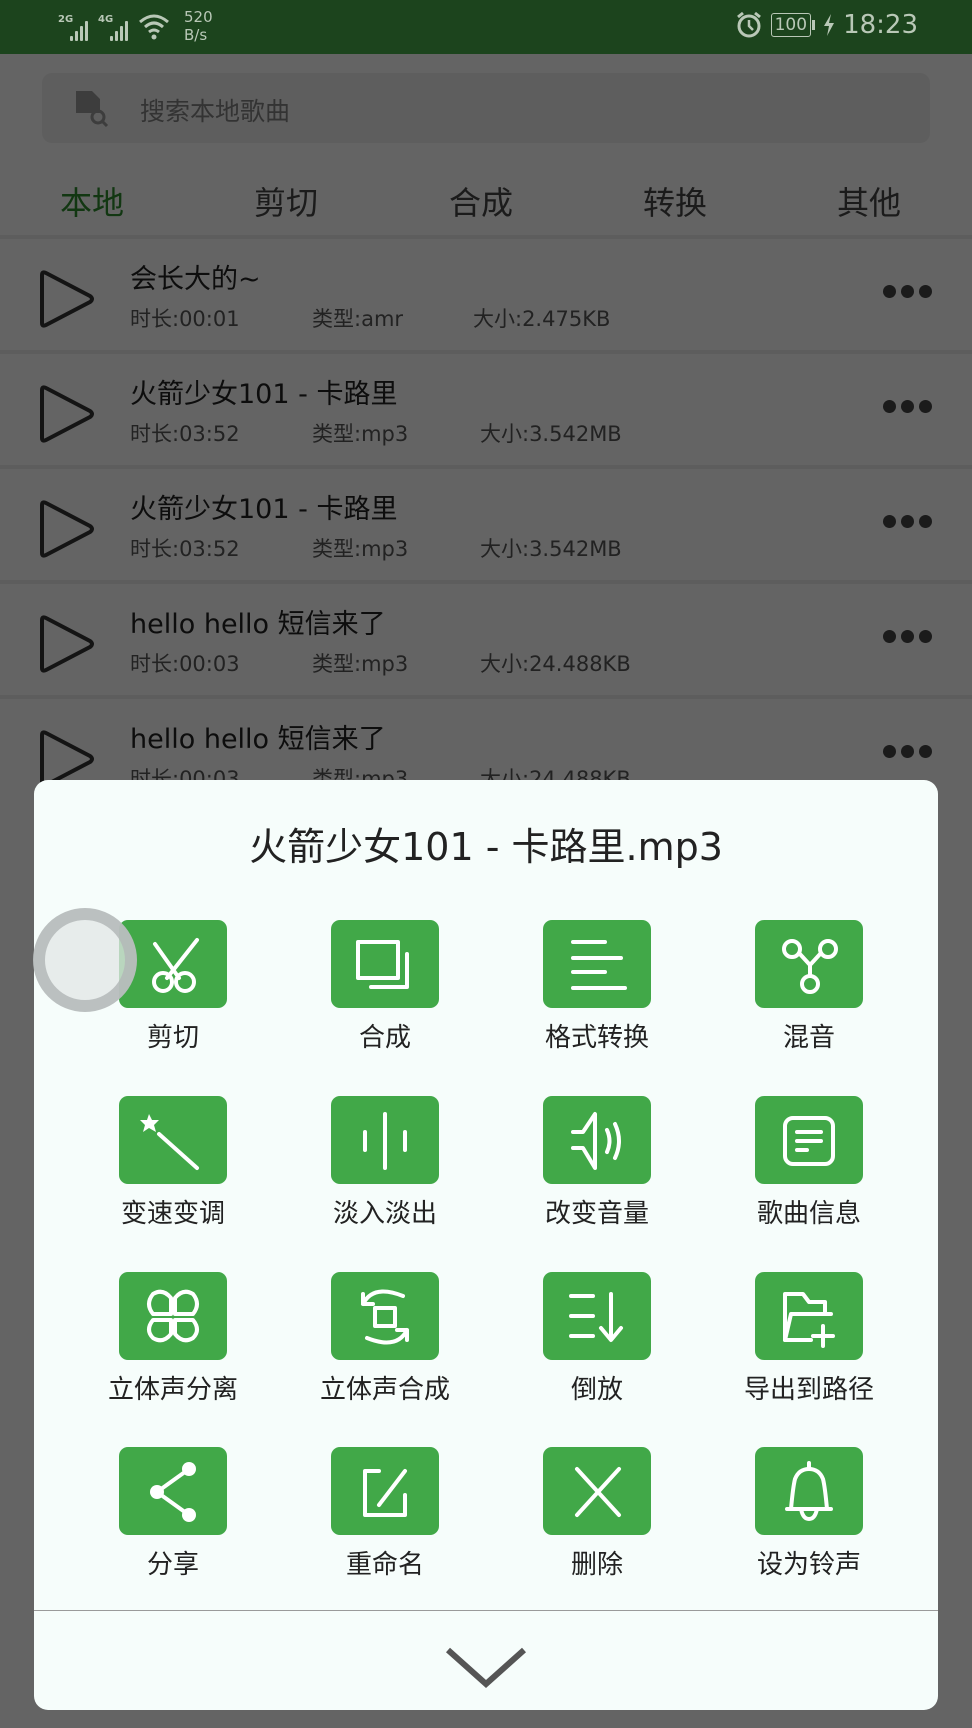 This screenshot has width=972, height=1728. I want to click on touch-indicator, so click(85, 960).